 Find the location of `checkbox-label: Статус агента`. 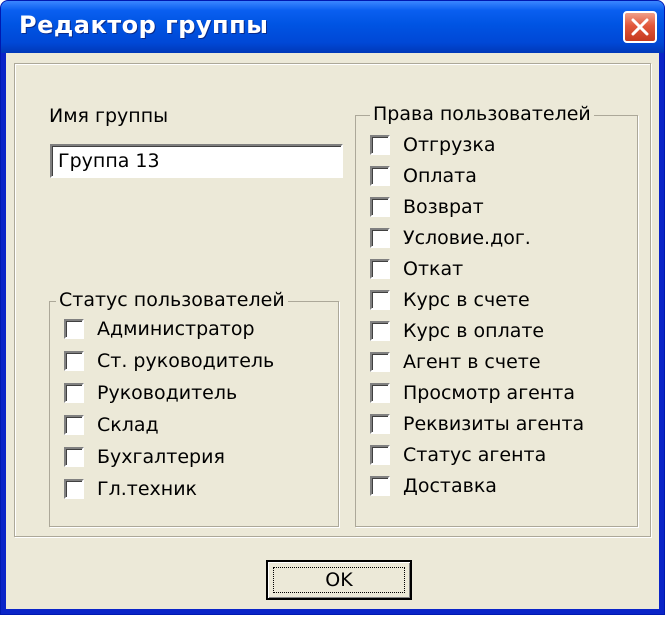

checkbox-label: Статус агента is located at coordinates (475, 455).